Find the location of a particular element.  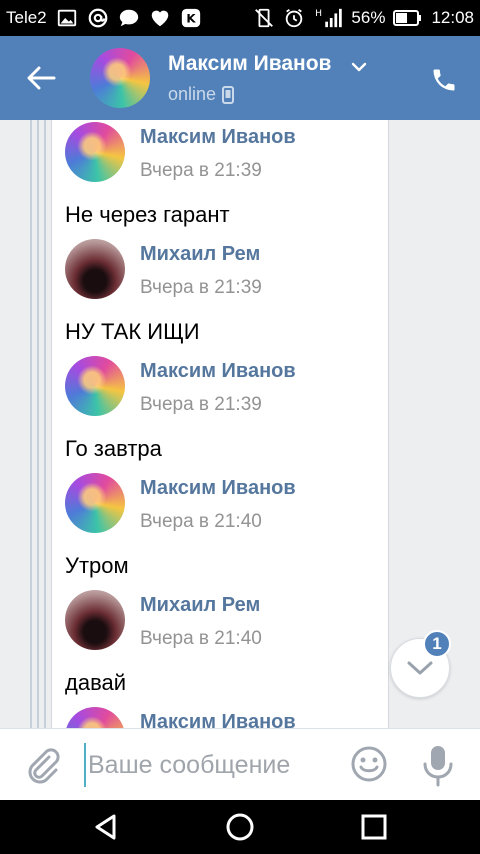

circle-home-icon is located at coordinates (240, 827).